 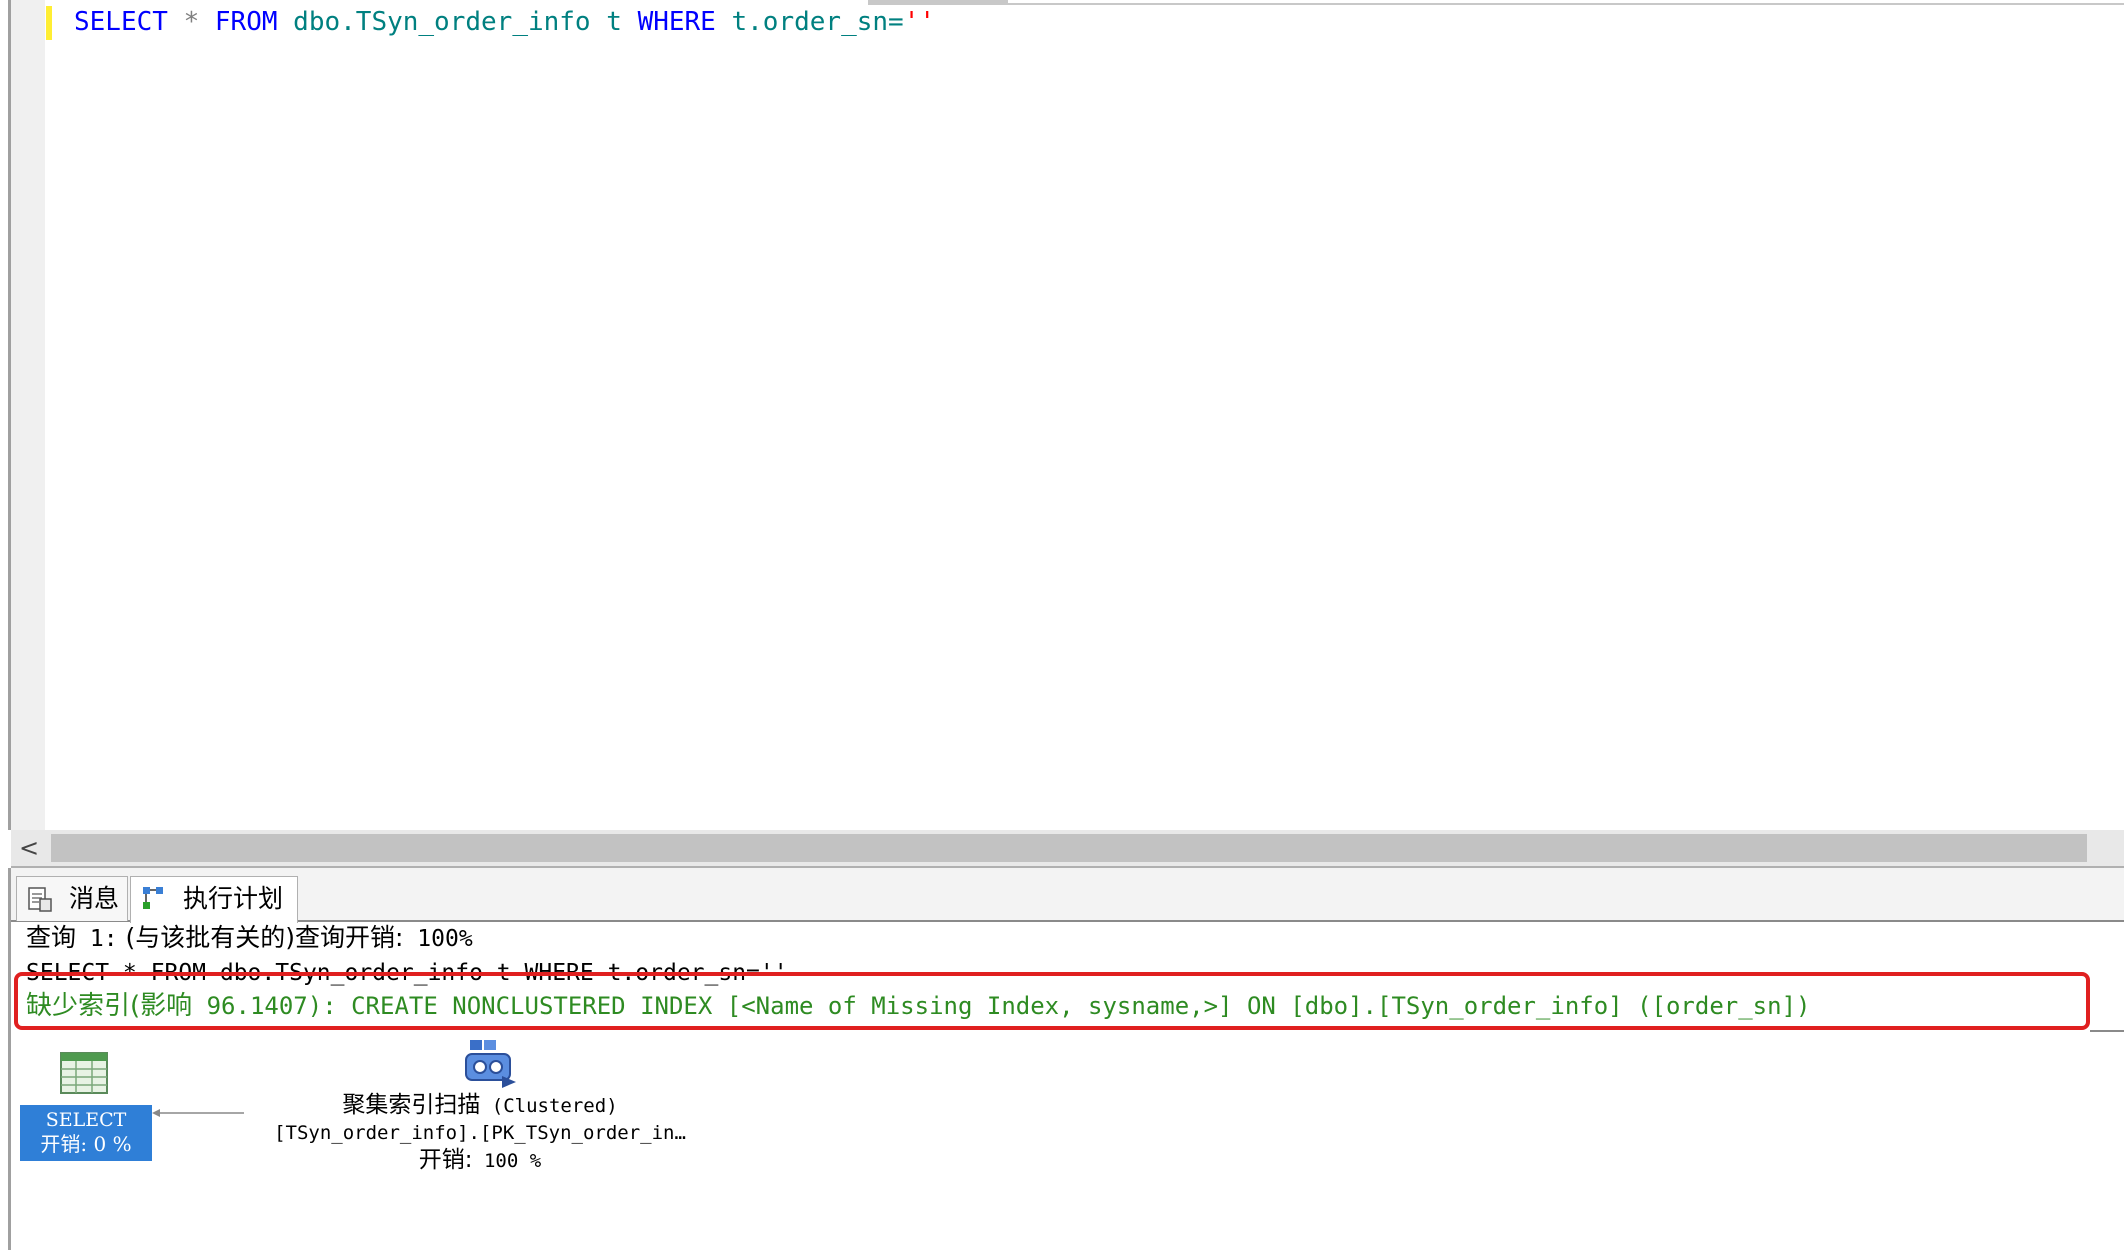 What do you see at coordinates (1052, 1001) in the screenshot?
I see `highlight-annotation-box` at bounding box center [1052, 1001].